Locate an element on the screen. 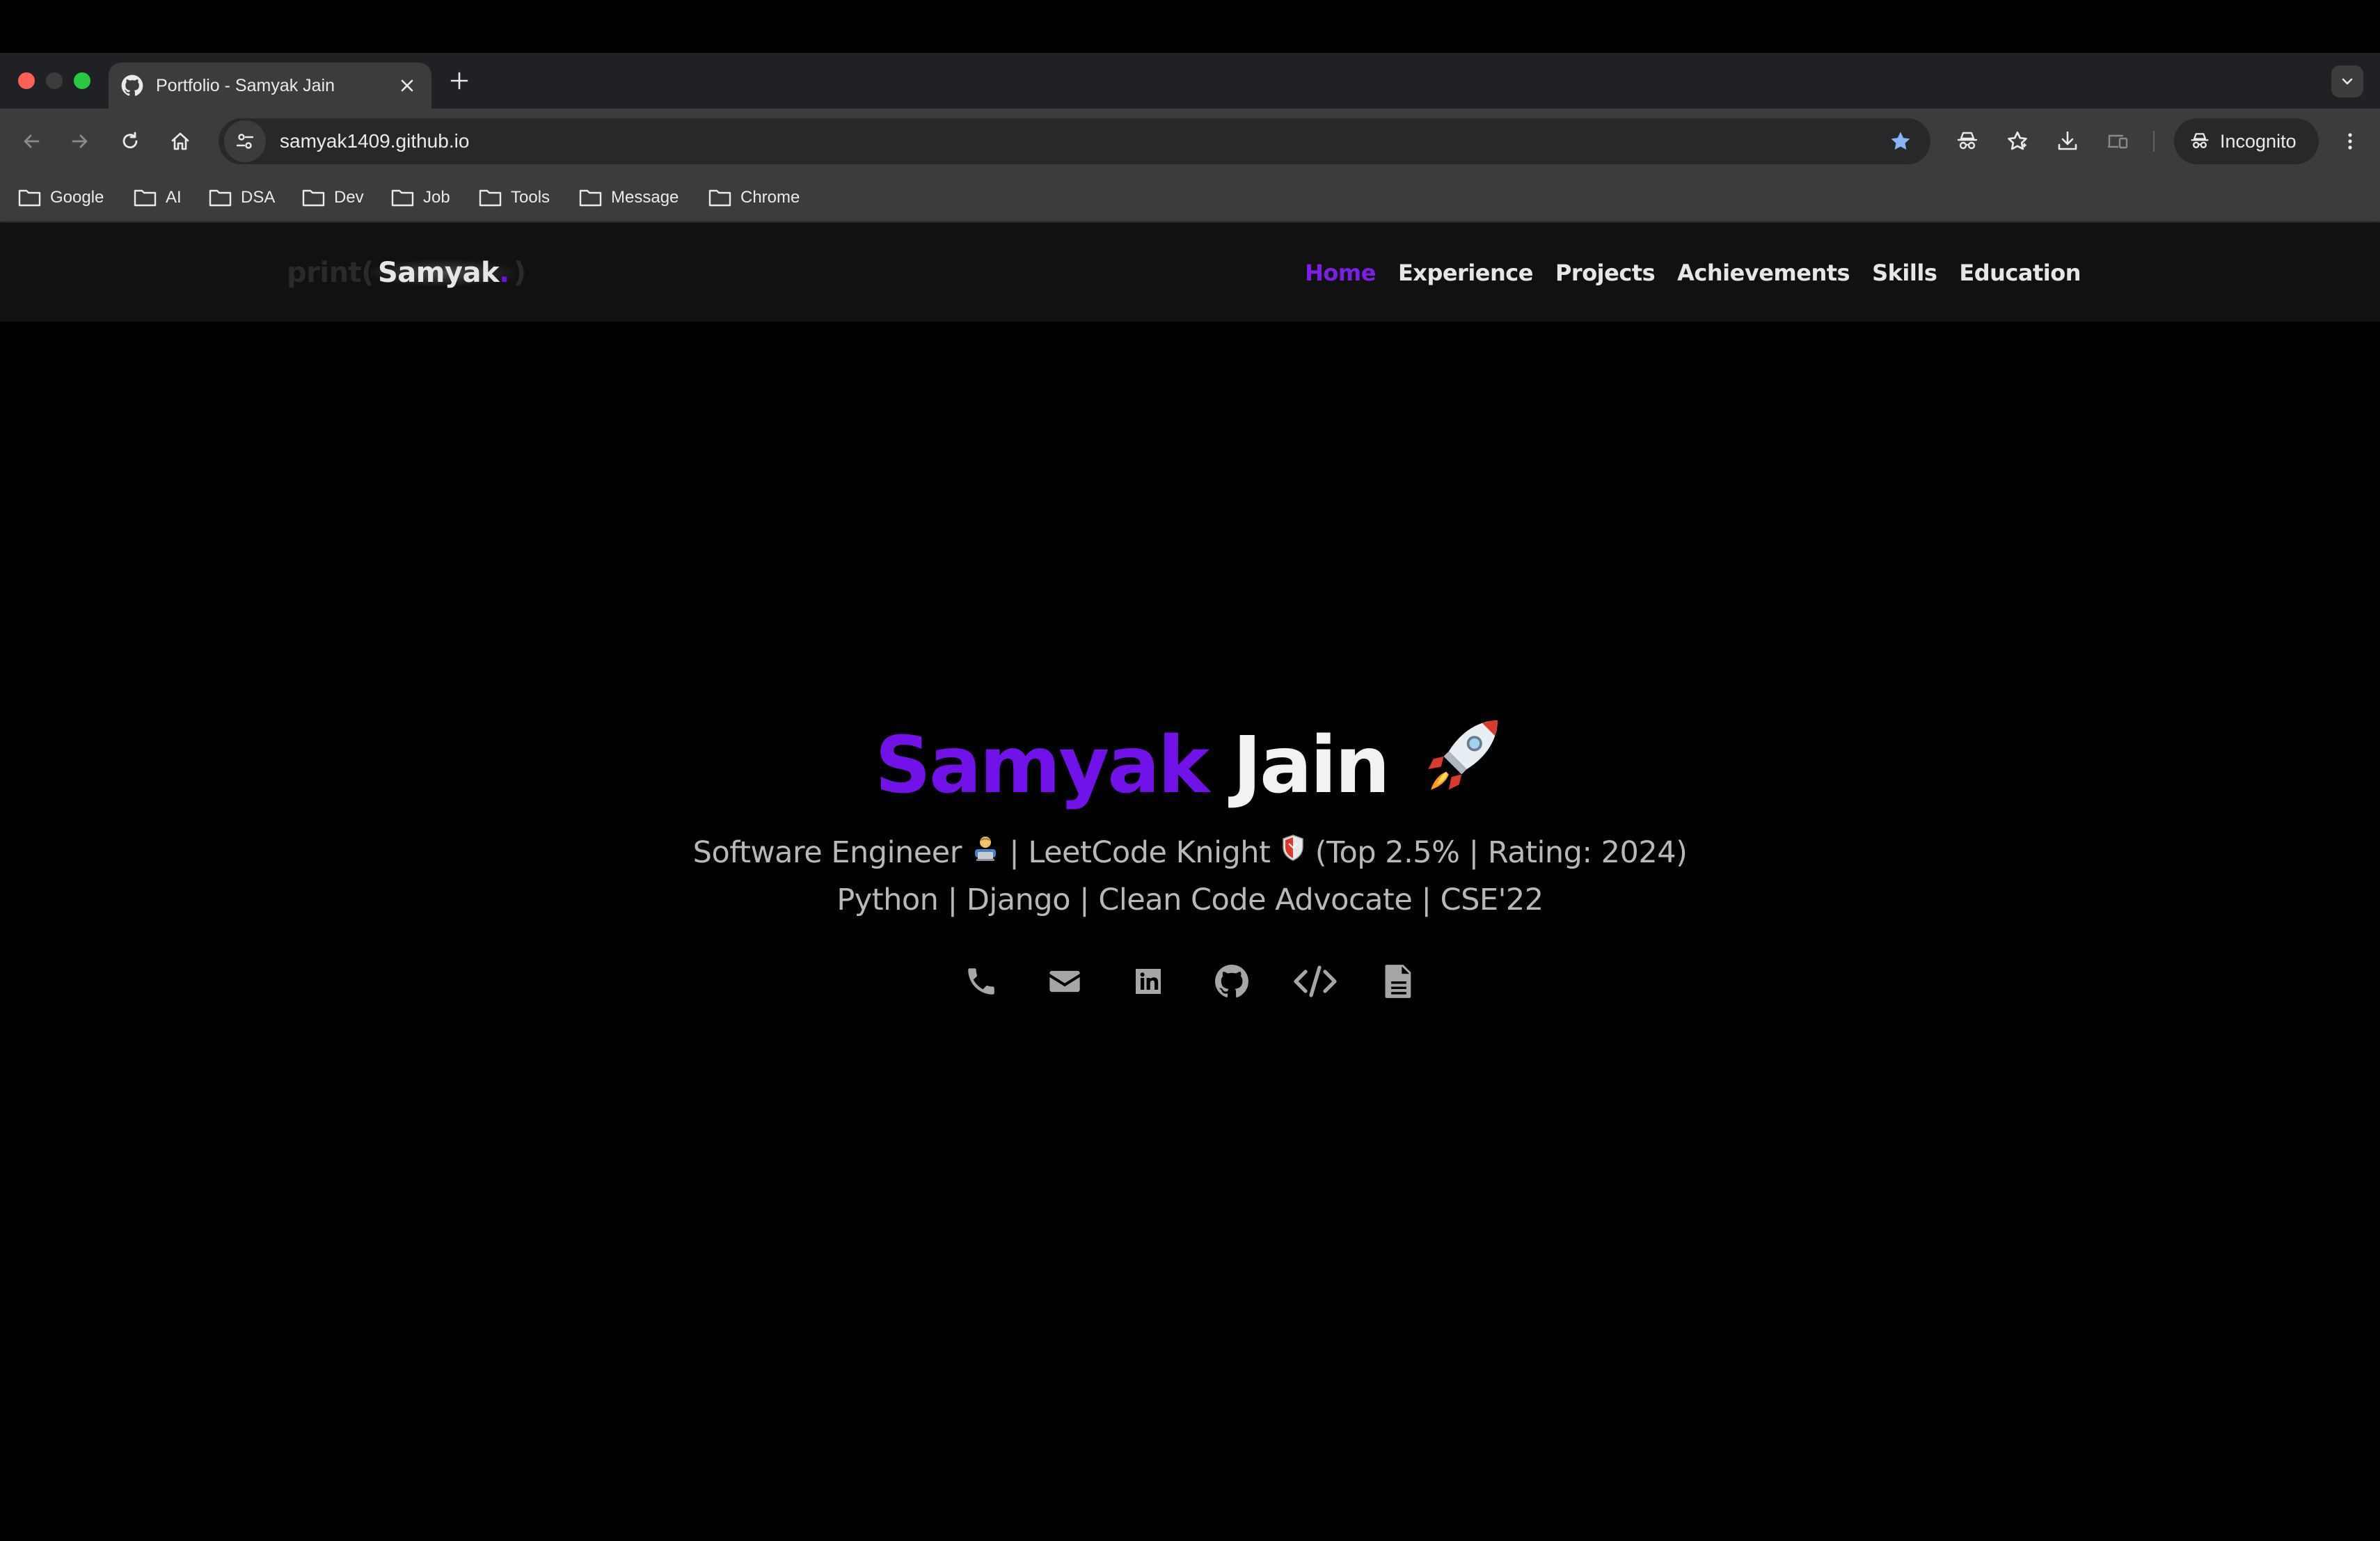 This screenshot has height=1541, width=2380. rating-text: (Top 2.5% | Rating: 2024) is located at coordinates (1501, 852).